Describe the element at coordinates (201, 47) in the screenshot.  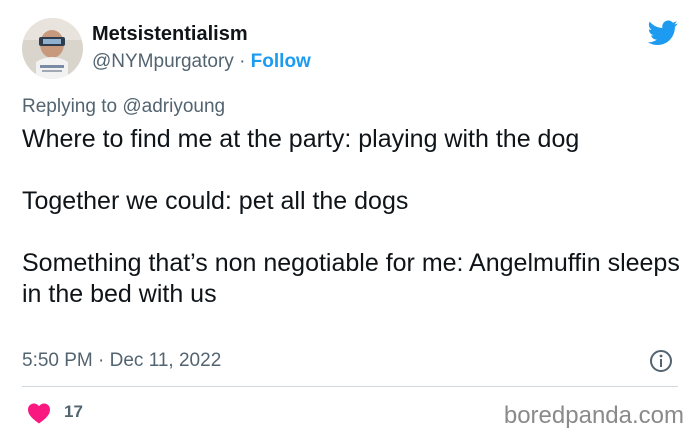
I see `user-block: Metsistentialism @NYMpurgatory · Follow` at that location.